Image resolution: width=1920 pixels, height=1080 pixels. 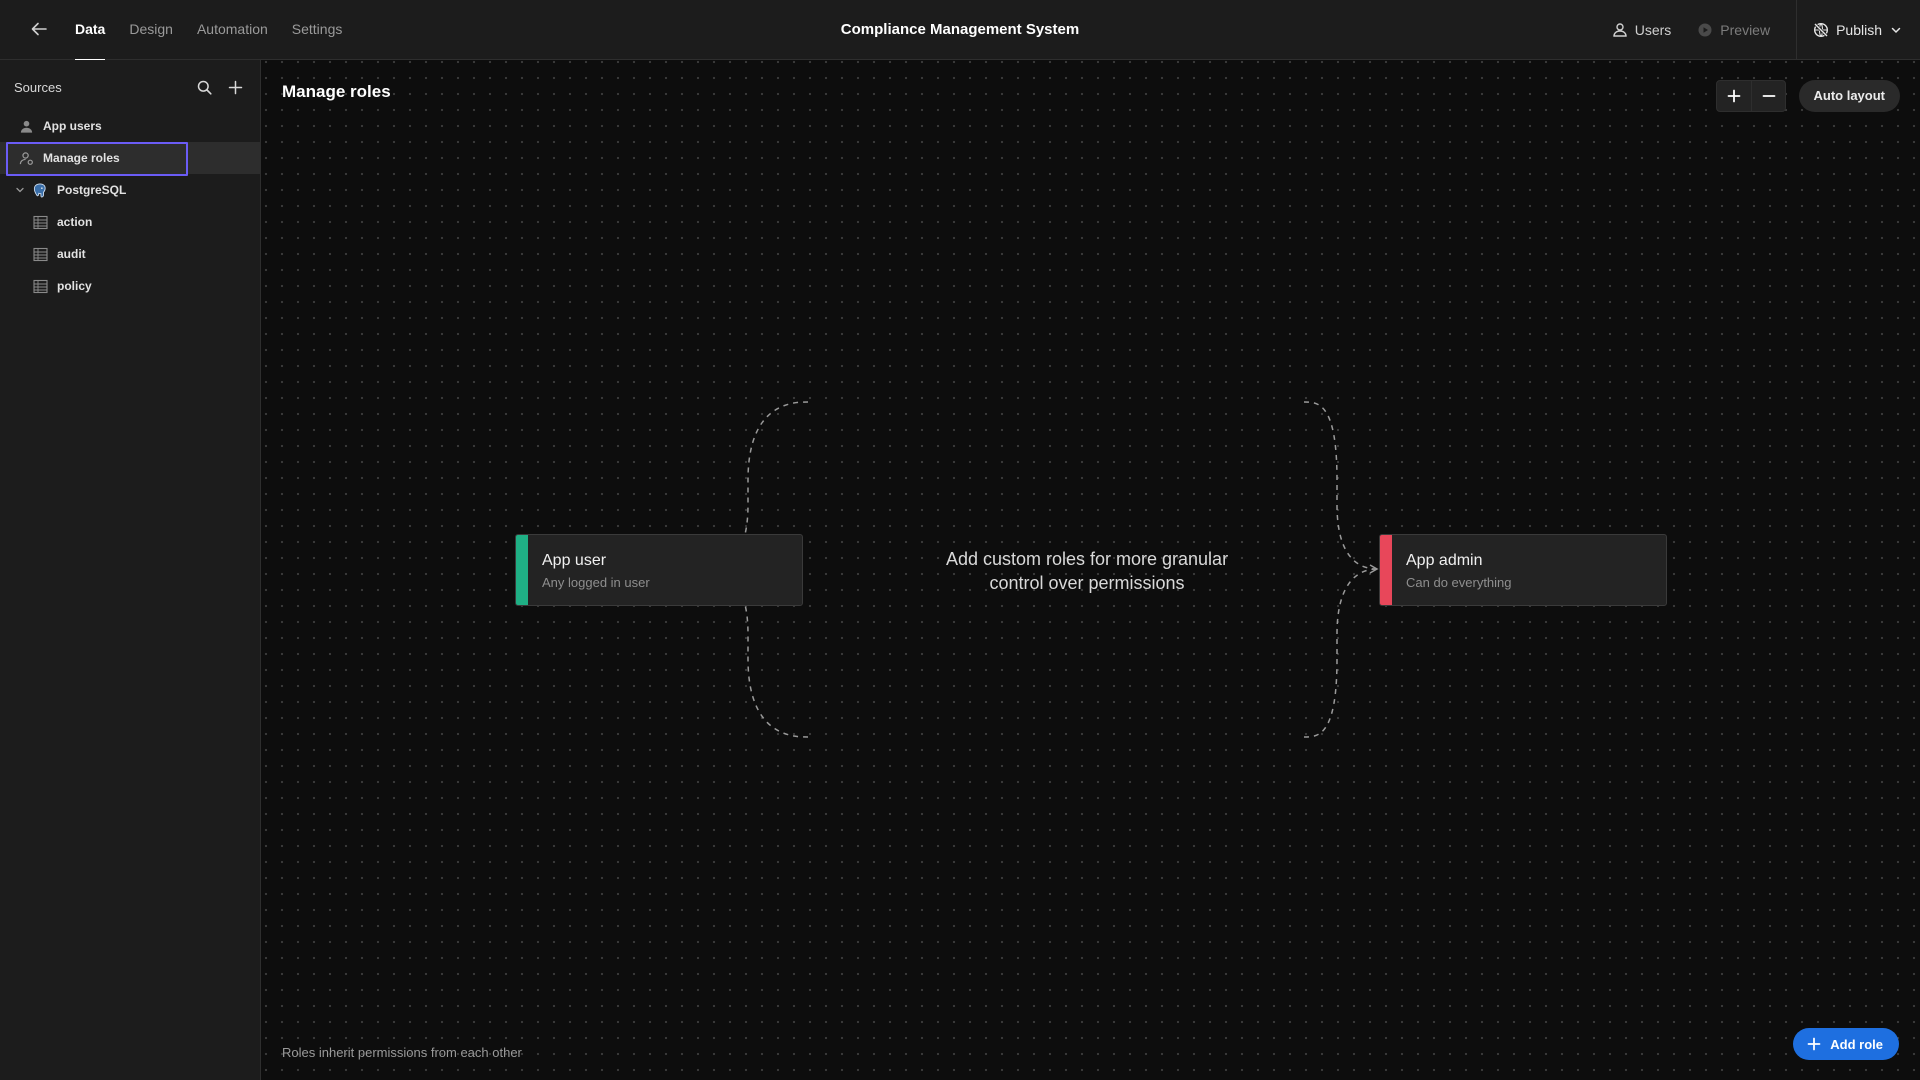 I want to click on publish-area: Publish, so click(x=1858, y=30).